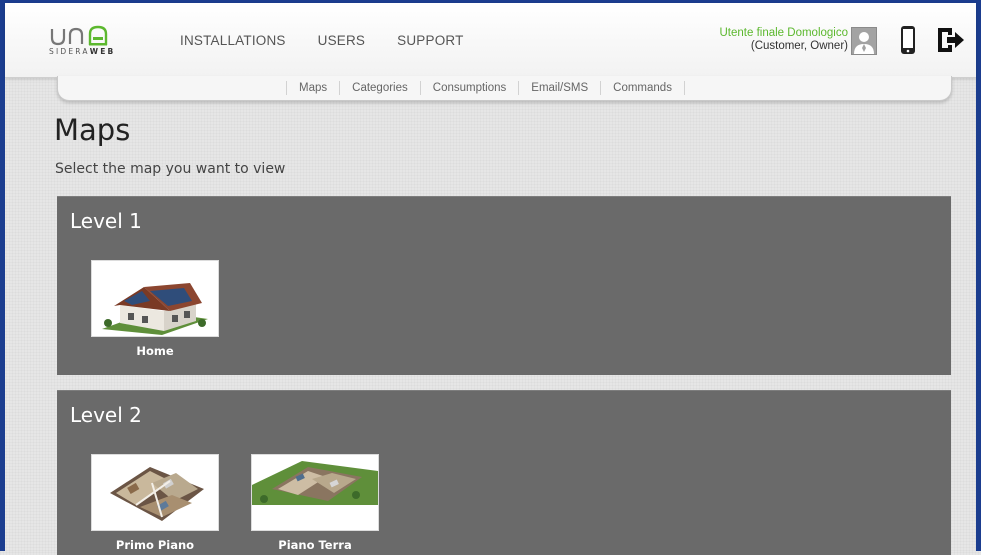  I want to click on subnav-email-sms: Email/SMS, so click(559, 88).